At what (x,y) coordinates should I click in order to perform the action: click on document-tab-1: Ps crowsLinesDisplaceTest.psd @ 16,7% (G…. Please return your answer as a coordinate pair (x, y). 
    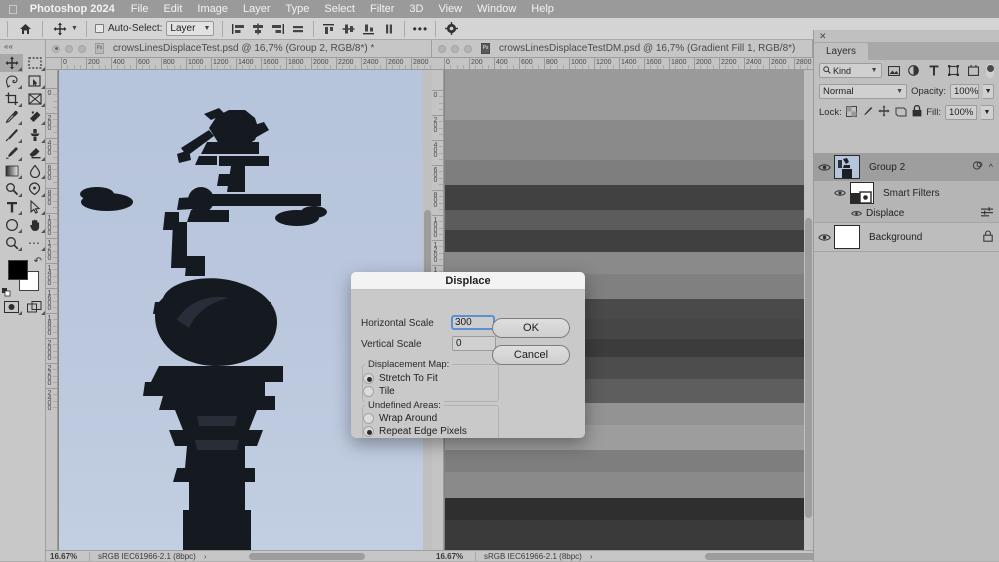
    Looking at the image, I should click on (239, 49).